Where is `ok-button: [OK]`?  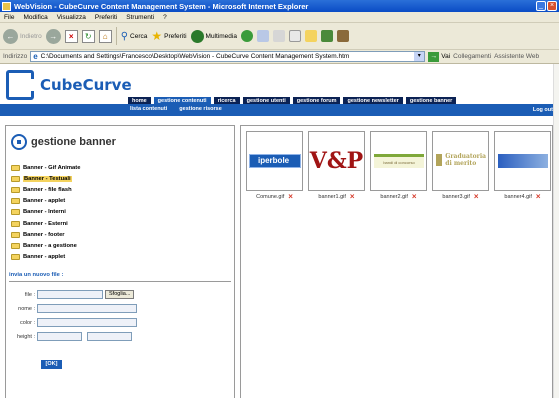
ok-button: [OK] is located at coordinates (51, 364).